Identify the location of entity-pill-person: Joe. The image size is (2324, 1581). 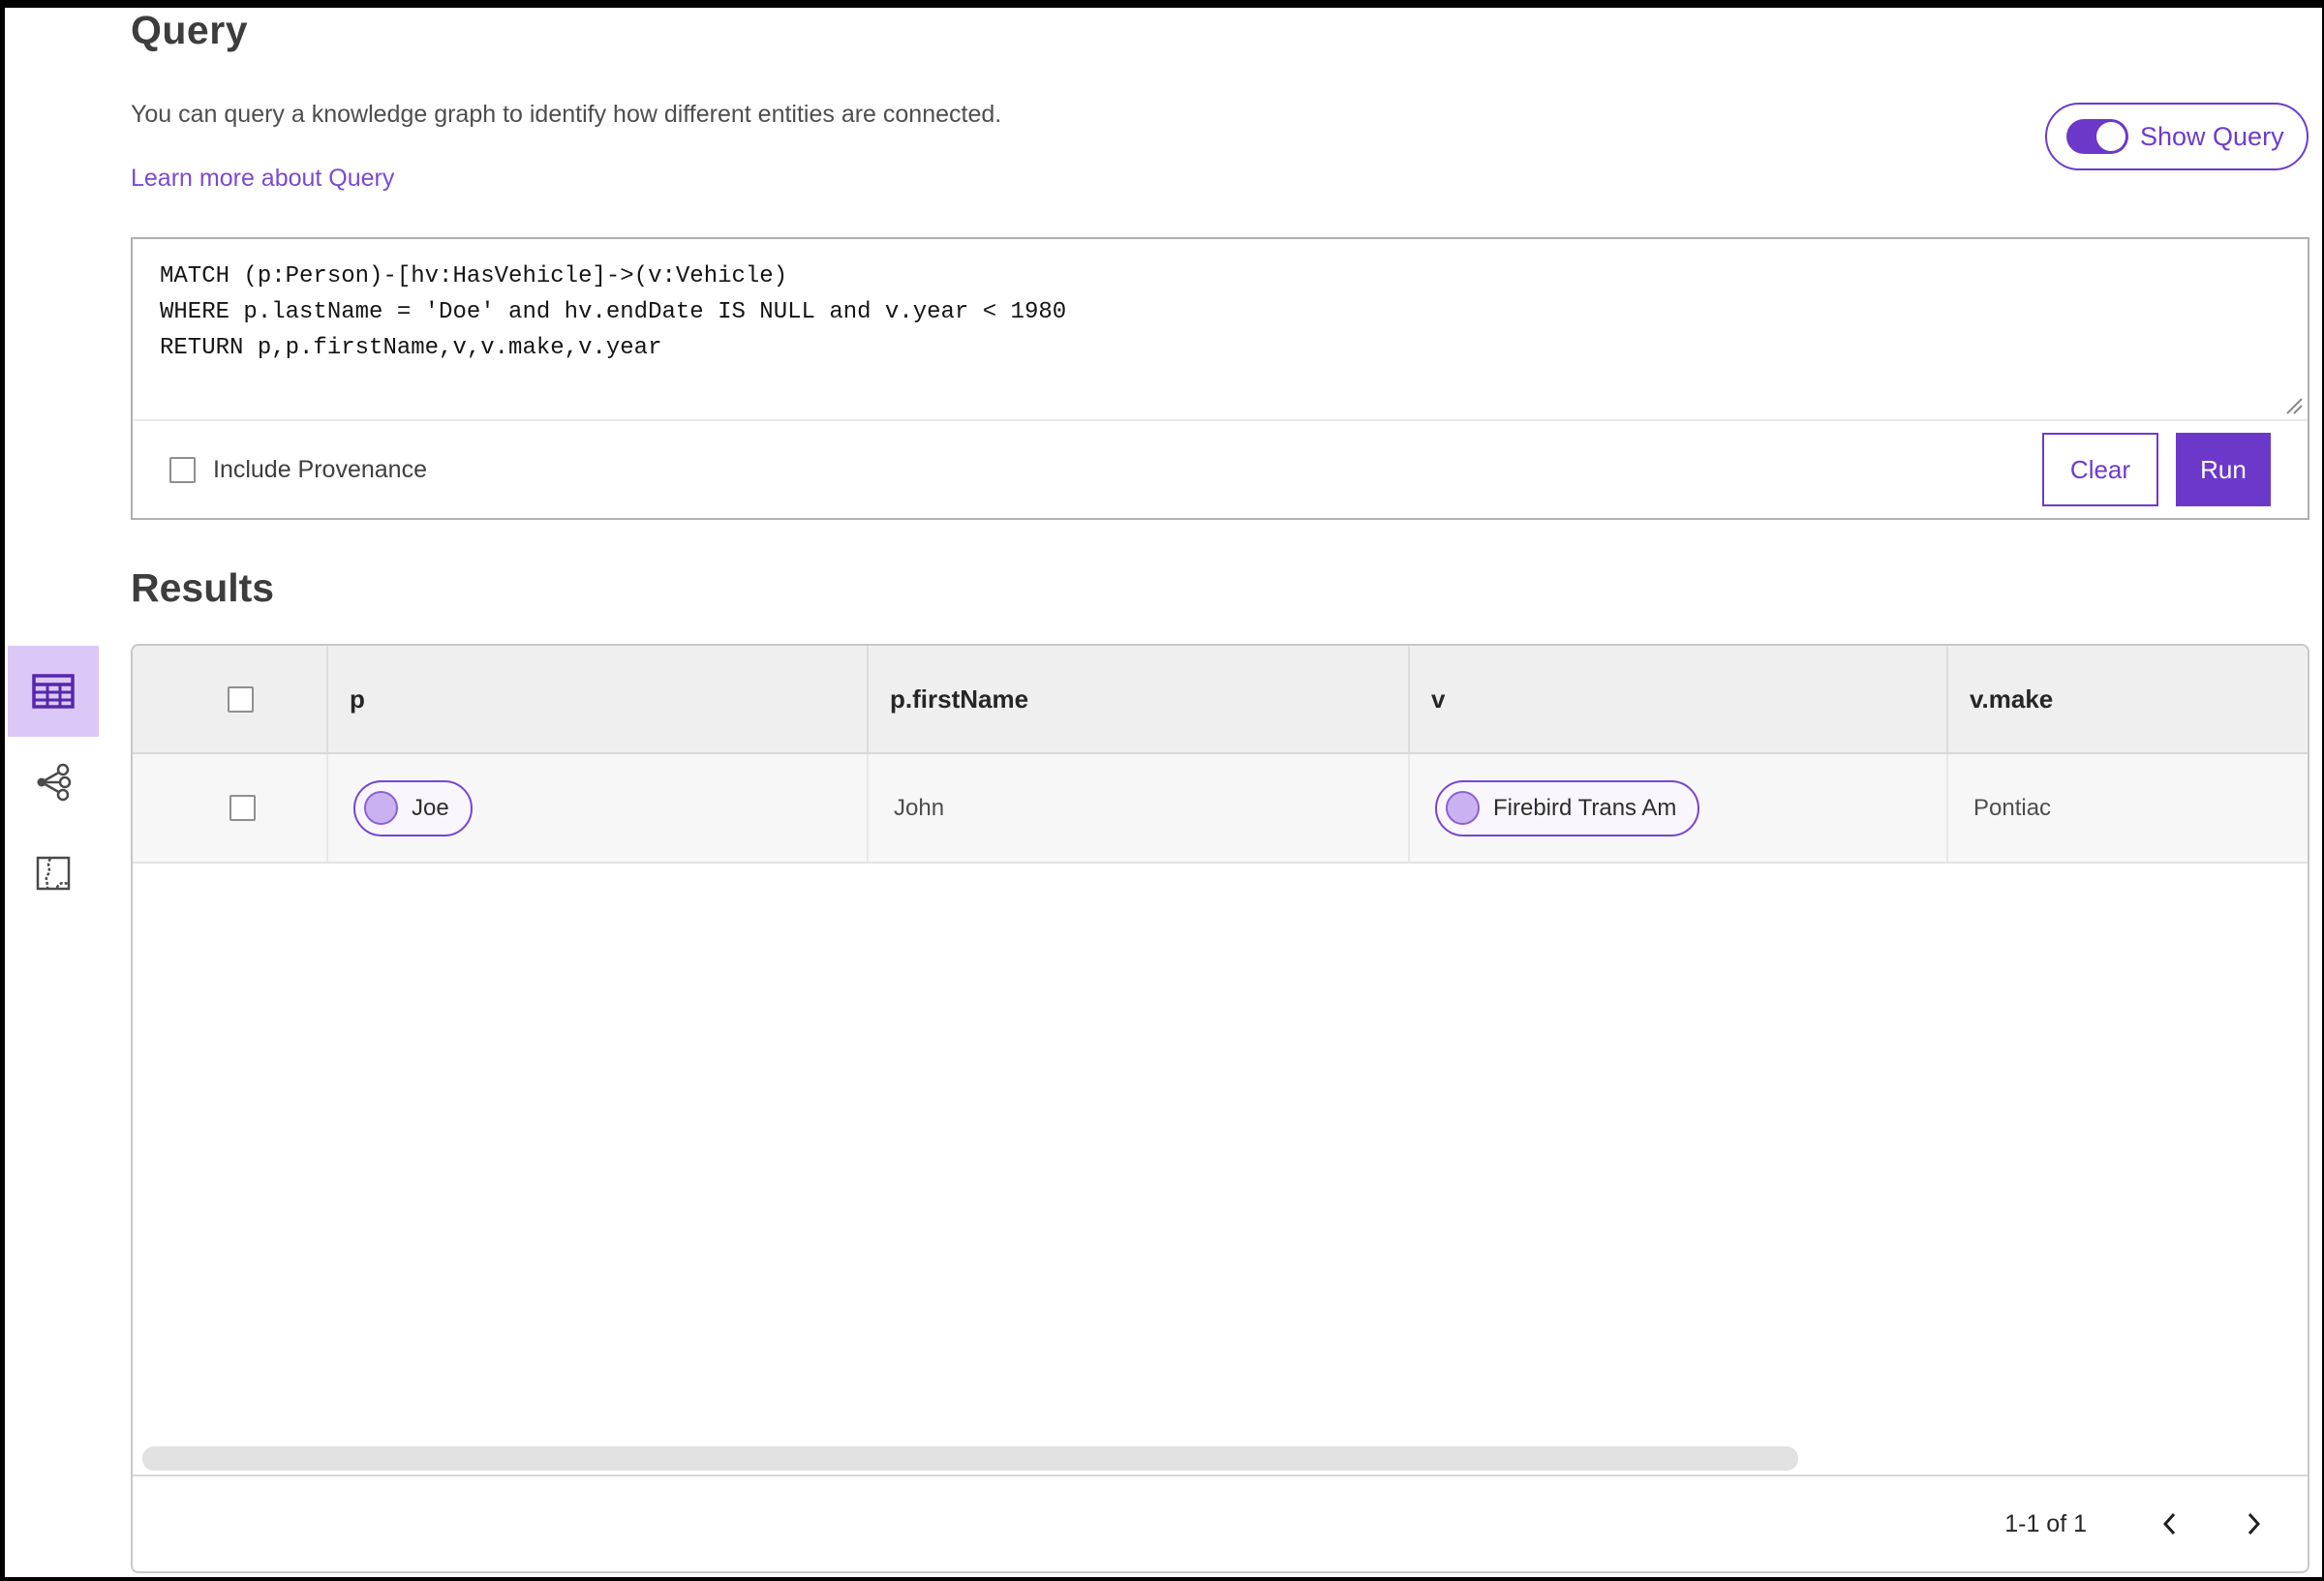
(413, 807).